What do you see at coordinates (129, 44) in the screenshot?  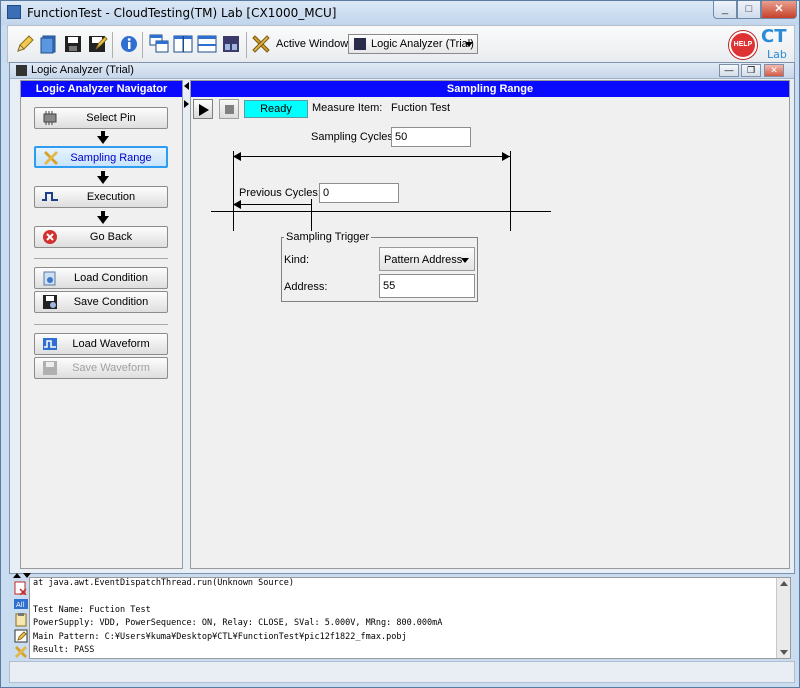 I see `info-icon` at bounding box center [129, 44].